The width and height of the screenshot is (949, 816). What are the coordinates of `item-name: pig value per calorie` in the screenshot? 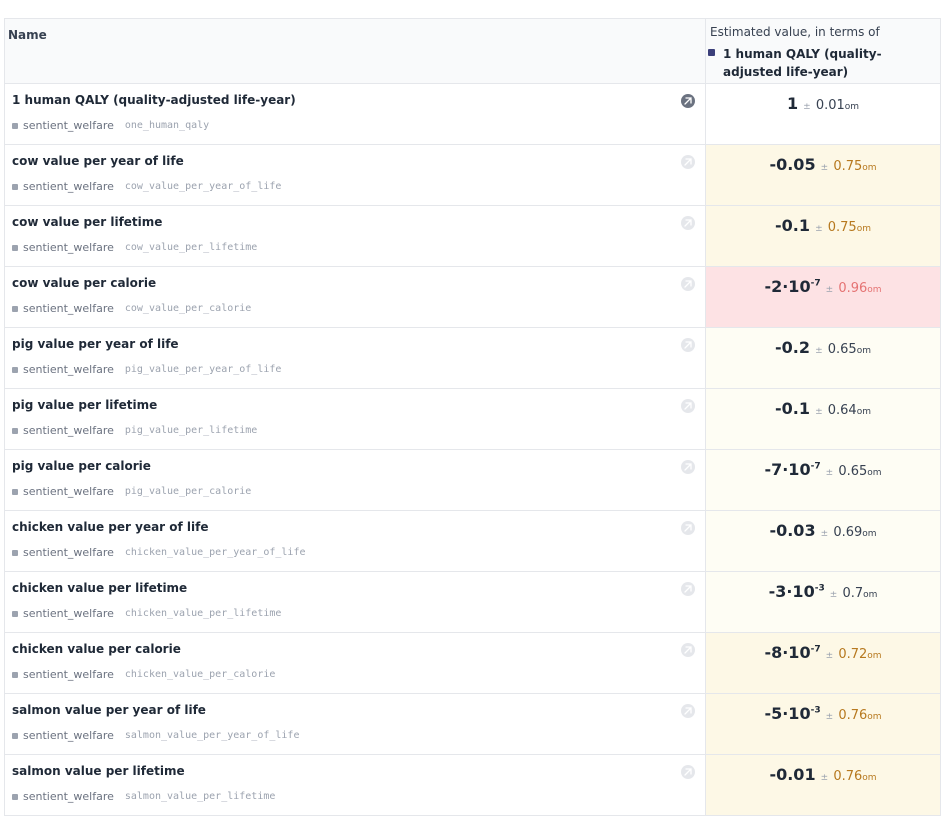 It's located at (358, 466).